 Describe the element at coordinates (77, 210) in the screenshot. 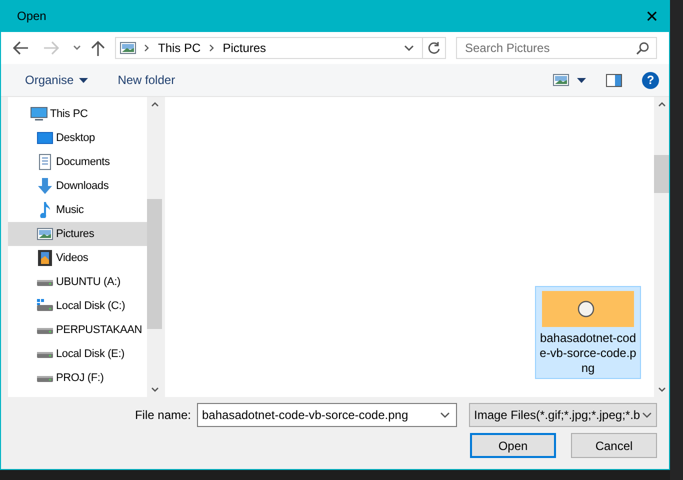

I see `sidebar-item: Music` at that location.